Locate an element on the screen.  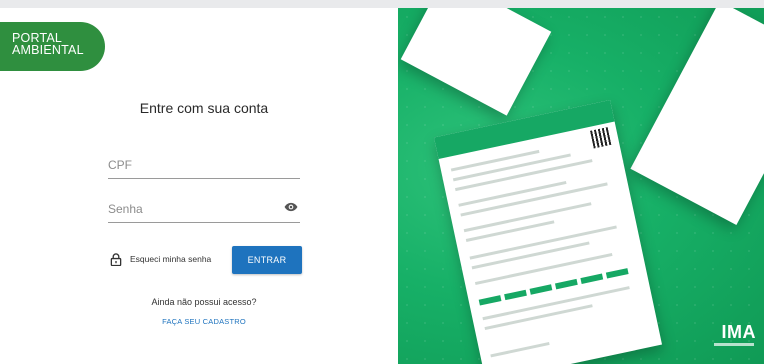
ima-logo-underline is located at coordinates (734, 344).